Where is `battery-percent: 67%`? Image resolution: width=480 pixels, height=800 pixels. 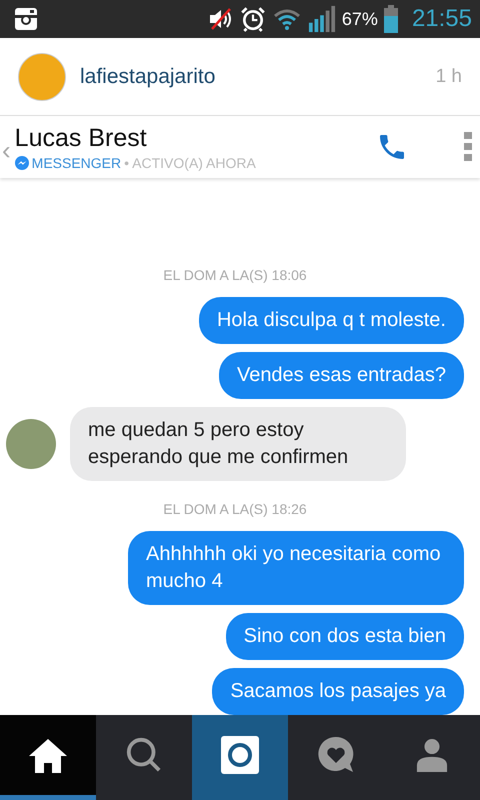 battery-percent: 67% is located at coordinates (360, 19).